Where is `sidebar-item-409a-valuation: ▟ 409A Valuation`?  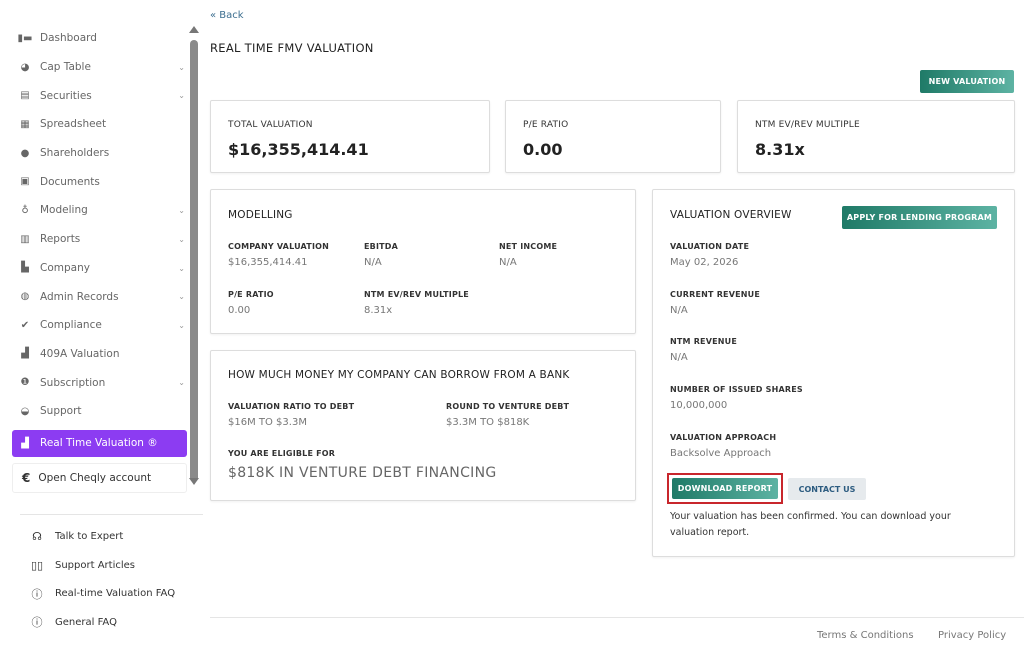
sidebar-item-409a-valuation: ▟ 409A Valuation is located at coordinates (99, 354).